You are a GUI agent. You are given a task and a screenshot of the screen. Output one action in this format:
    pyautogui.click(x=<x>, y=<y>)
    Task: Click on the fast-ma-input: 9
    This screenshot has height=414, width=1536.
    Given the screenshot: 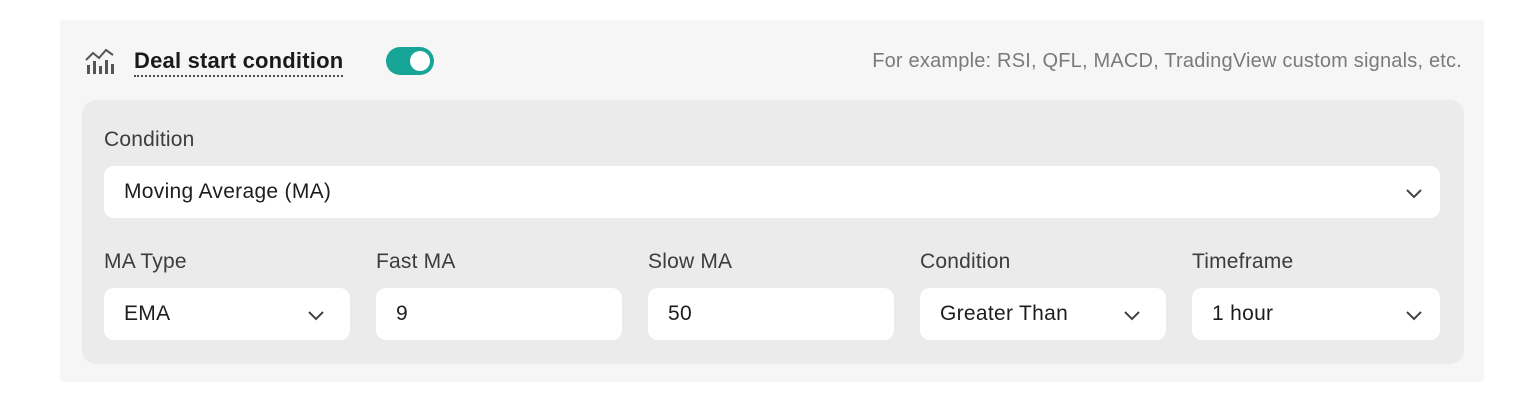 What is the action you would take?
    pyautogui.click(x=499, y=314)
    